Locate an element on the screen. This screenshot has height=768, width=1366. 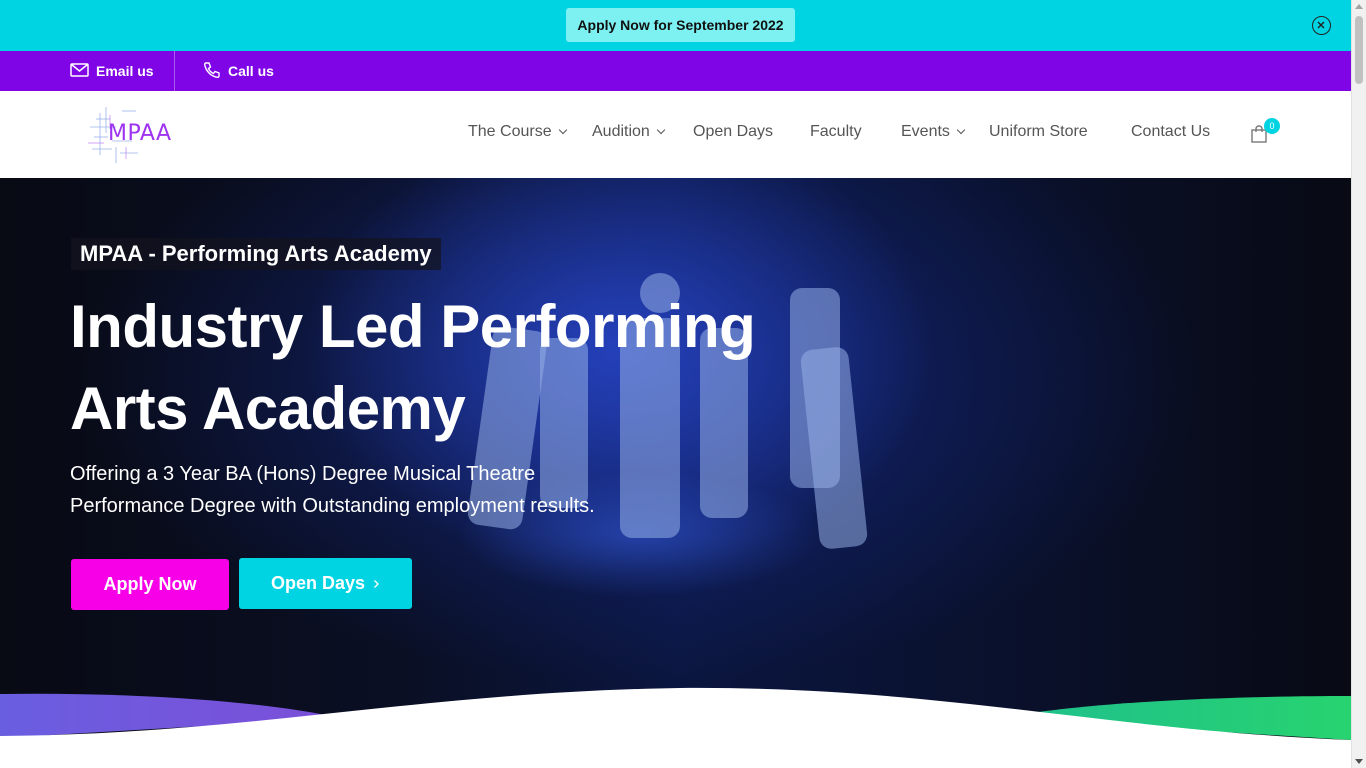
nav-audition-label: Audition is located at coordinates (621, 131).